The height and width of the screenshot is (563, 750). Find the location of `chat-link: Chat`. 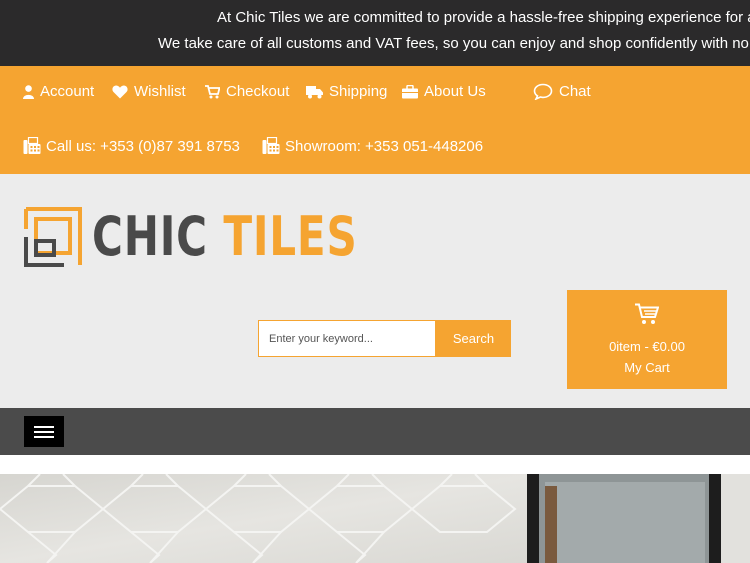

chat-link: Chat is located at coordinates (562, 91).